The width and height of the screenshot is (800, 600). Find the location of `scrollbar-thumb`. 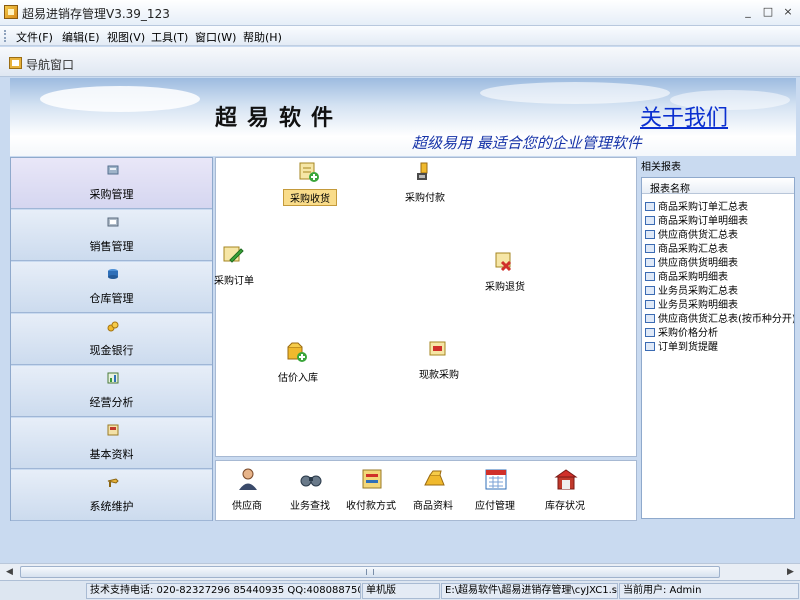

scrollbar-thumb is located at coordinates (370, 572).